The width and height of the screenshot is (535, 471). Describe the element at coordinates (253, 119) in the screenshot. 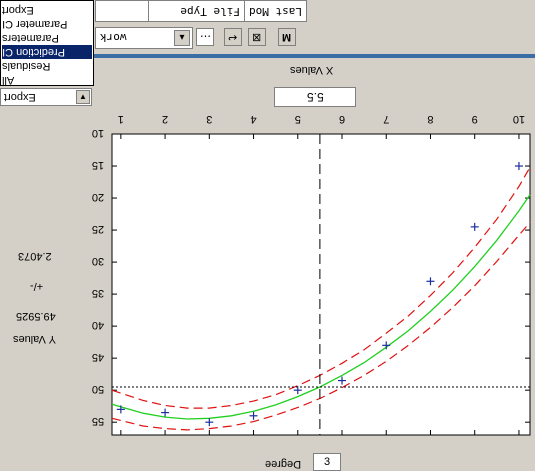

I see `x-tick-label: 4` at that location.